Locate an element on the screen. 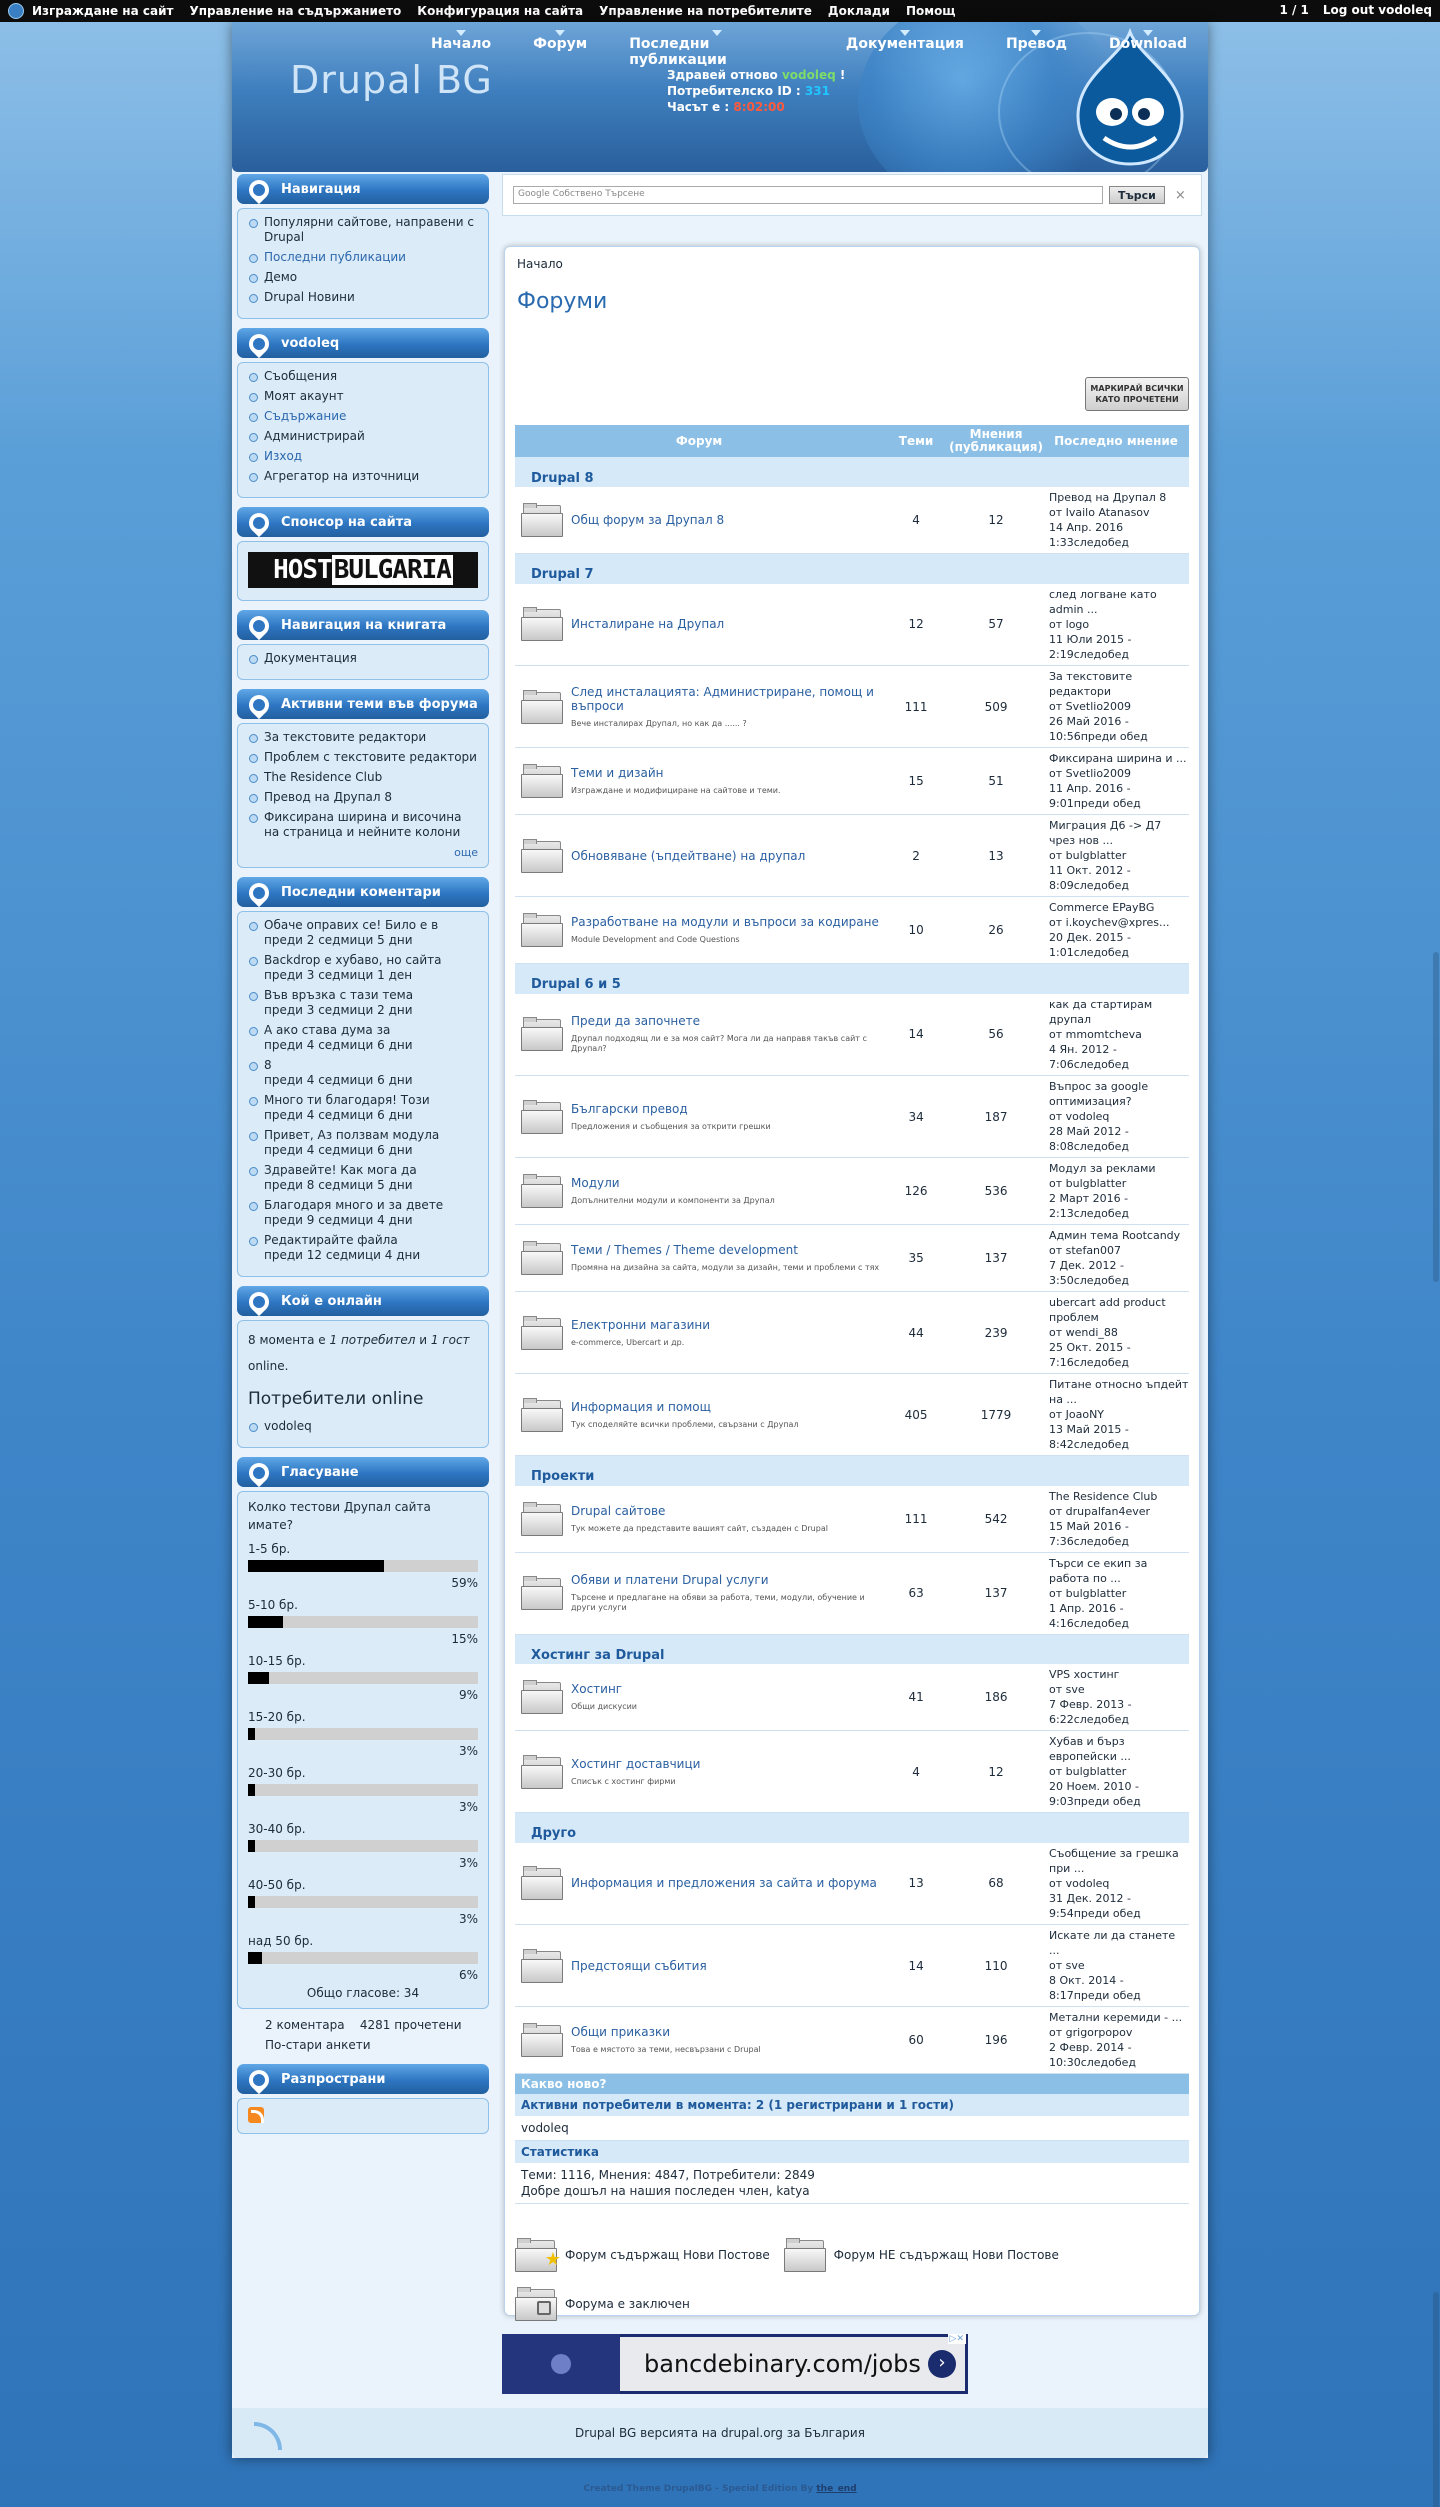 This screenshot has width=1440, height=2507. nav-item: Начало is located at coordinates (461, 49).